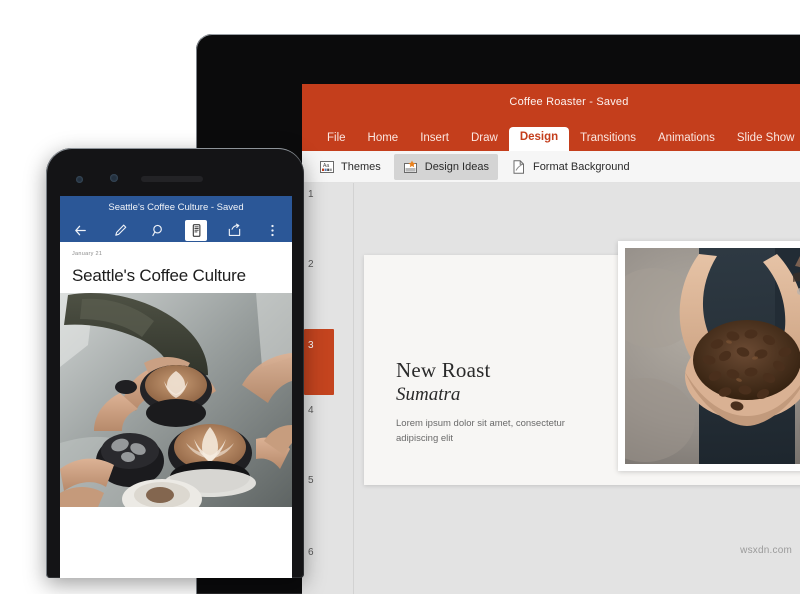  I want to click on design-ideas-icon, so click(411, 167).